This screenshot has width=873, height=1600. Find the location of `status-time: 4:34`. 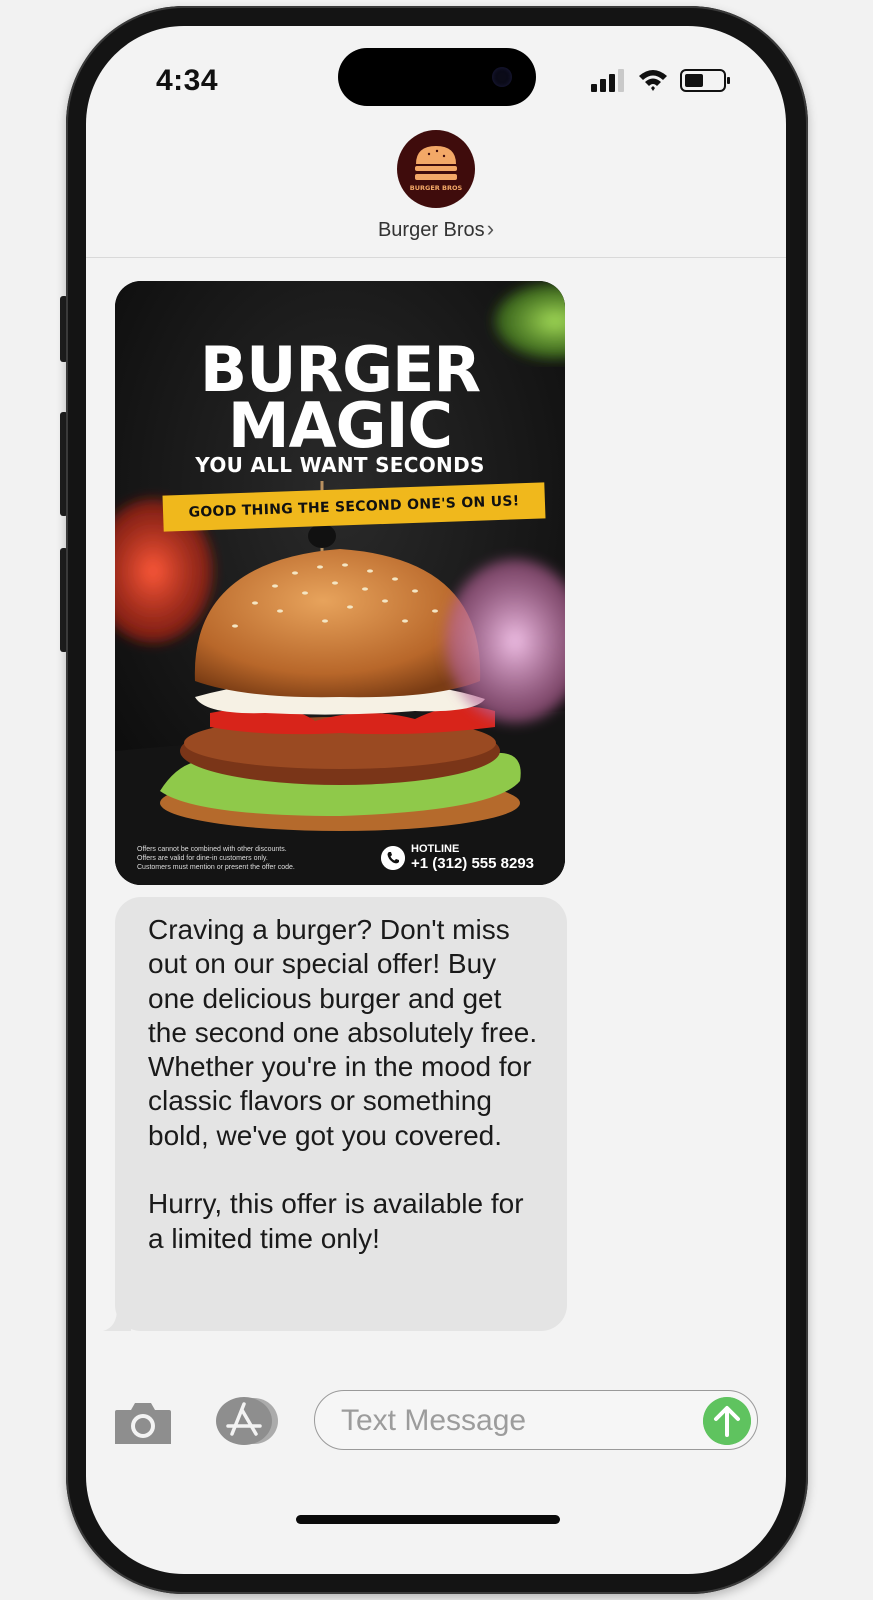

status-time: 4:34 is located at coordinates (187, 80).